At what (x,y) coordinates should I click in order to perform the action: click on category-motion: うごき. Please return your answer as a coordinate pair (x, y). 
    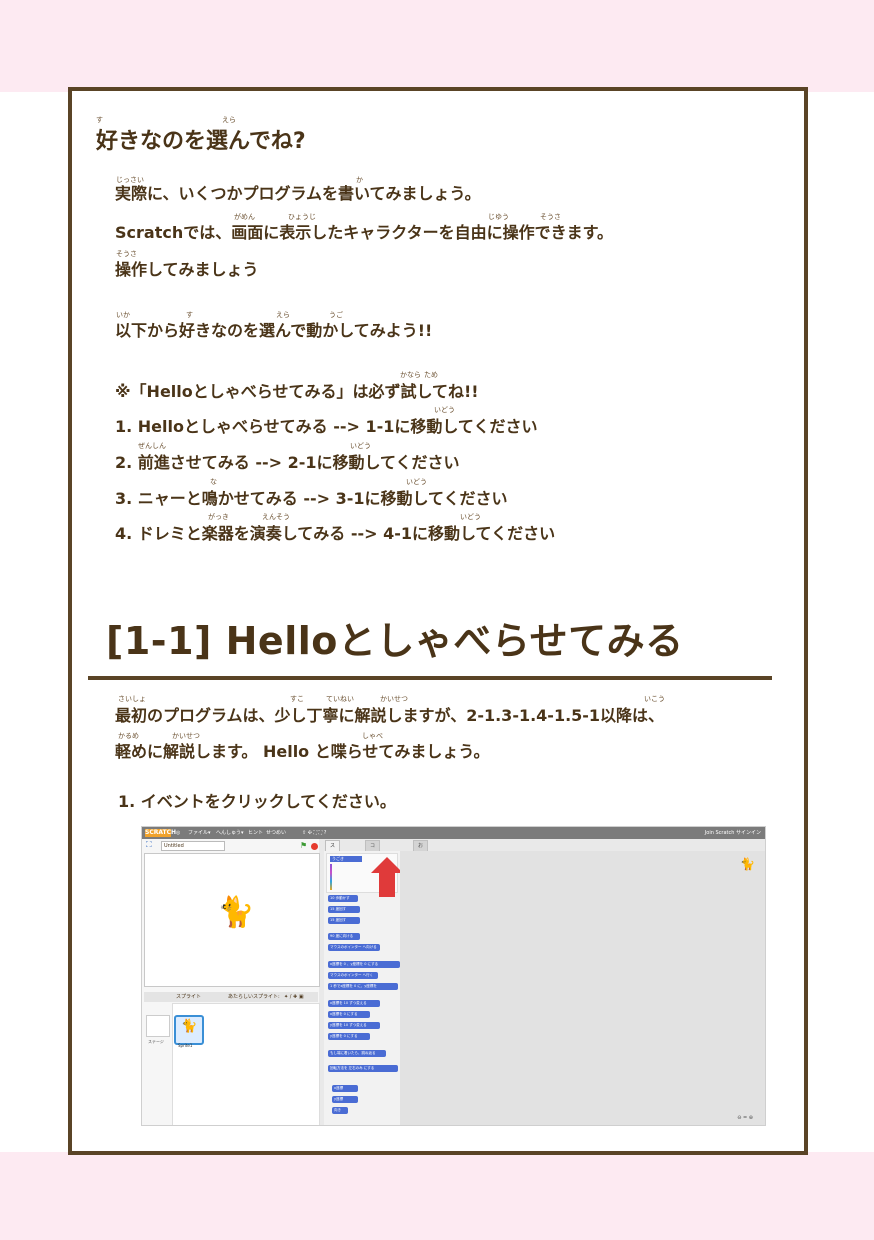
    Looking at the image, I should click on (346, 859).